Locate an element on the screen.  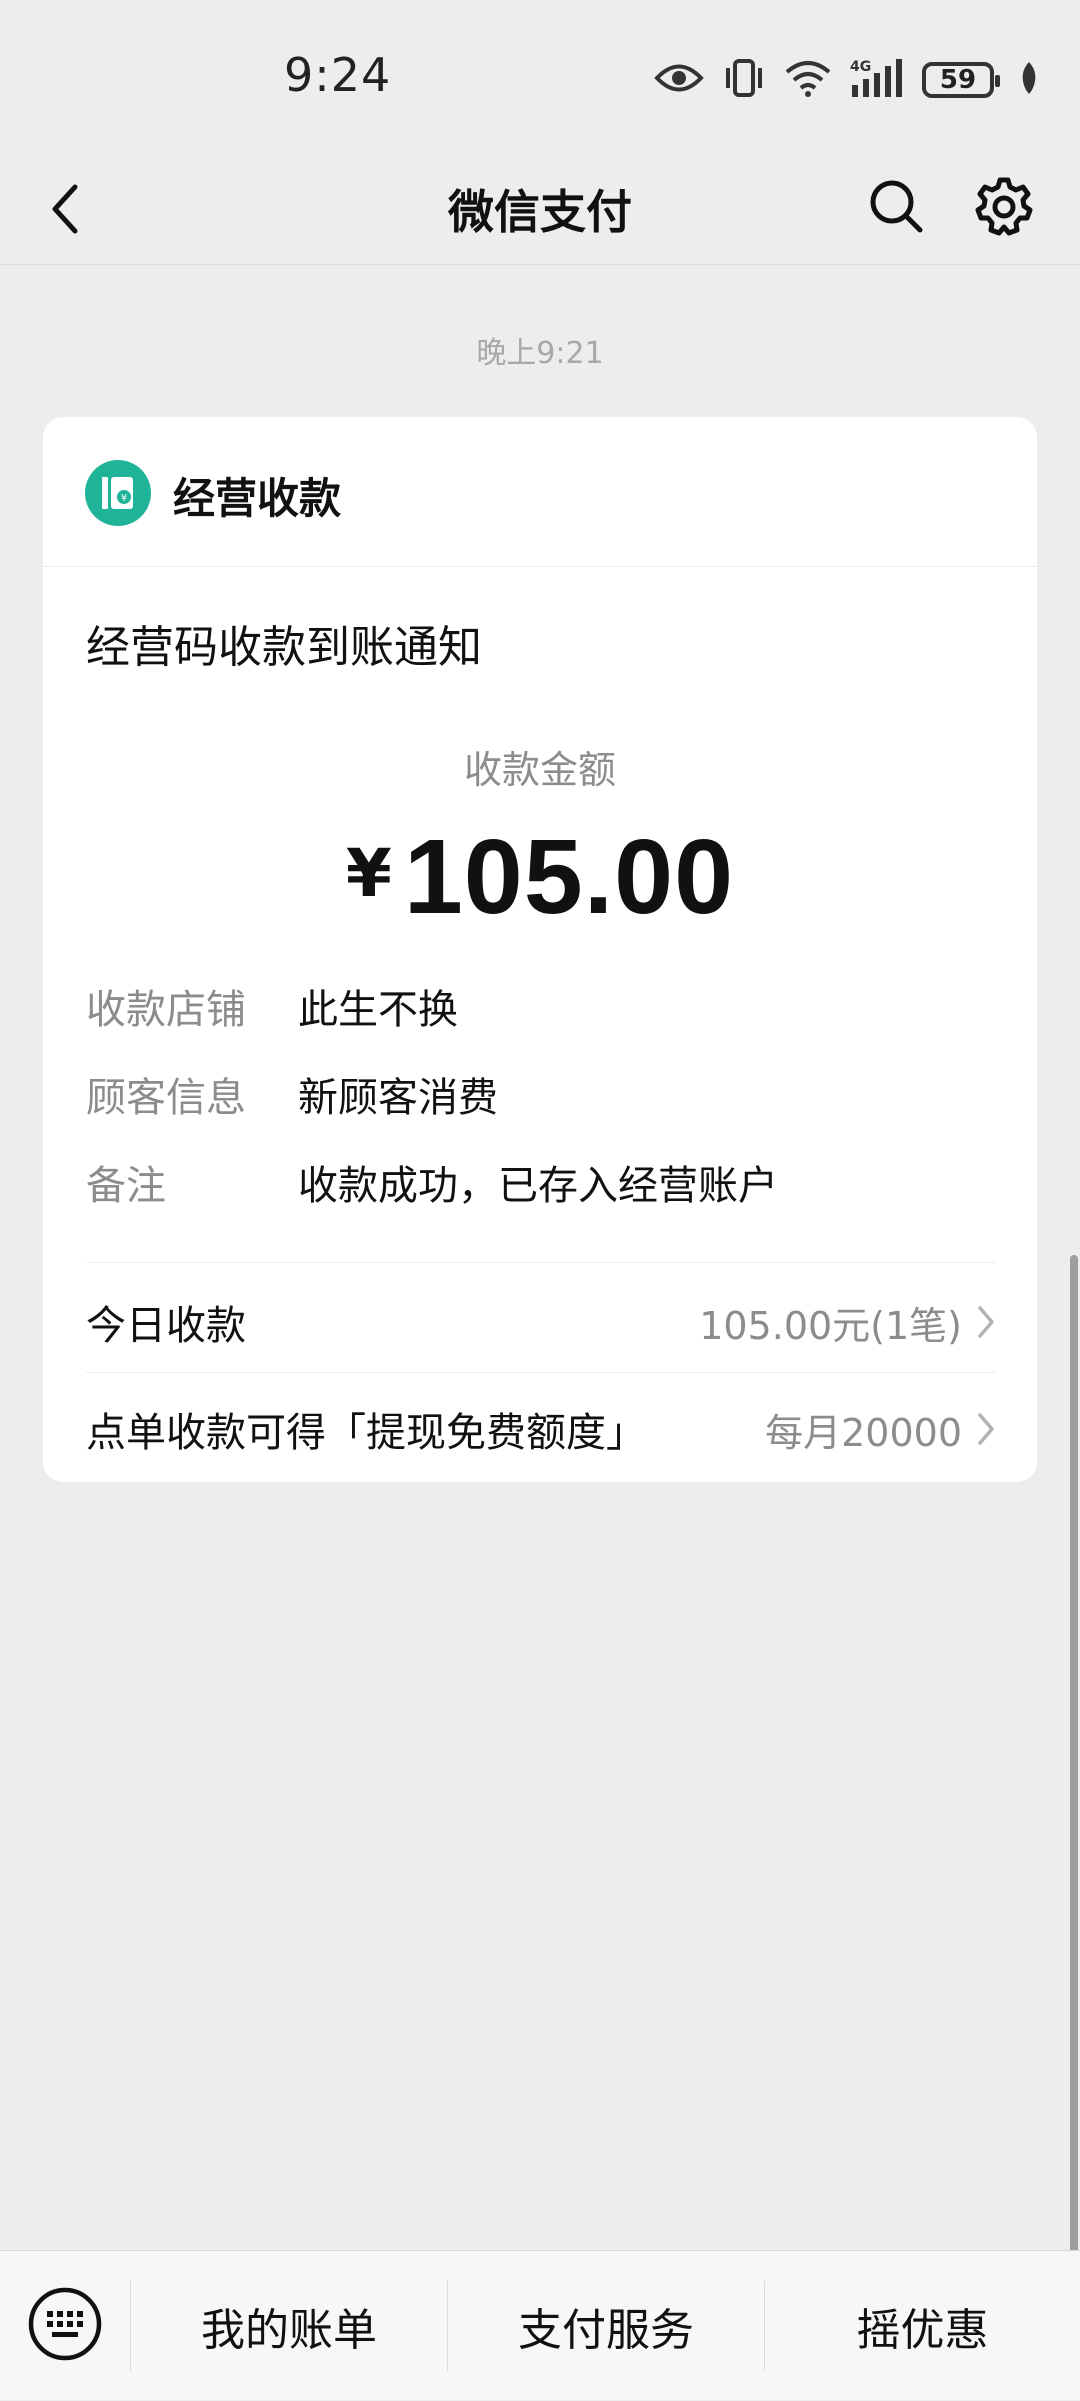
leaf-icon is located at coordinates (1029, 80).